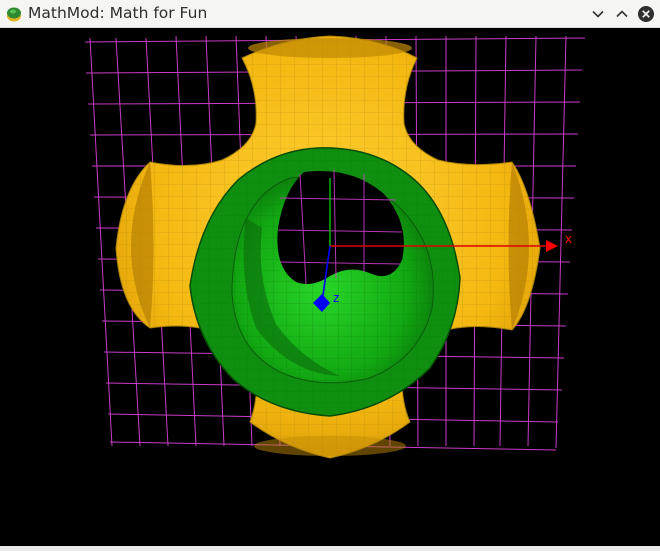 Image resolution: width=660 pixels, height=551 pixels. I want to click on maximize-button, so click(622, 14).